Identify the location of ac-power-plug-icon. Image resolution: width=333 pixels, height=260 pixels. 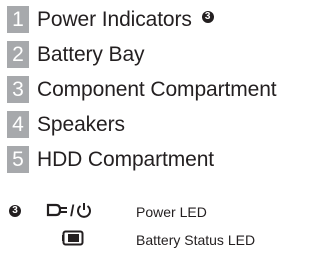
(57, 212).